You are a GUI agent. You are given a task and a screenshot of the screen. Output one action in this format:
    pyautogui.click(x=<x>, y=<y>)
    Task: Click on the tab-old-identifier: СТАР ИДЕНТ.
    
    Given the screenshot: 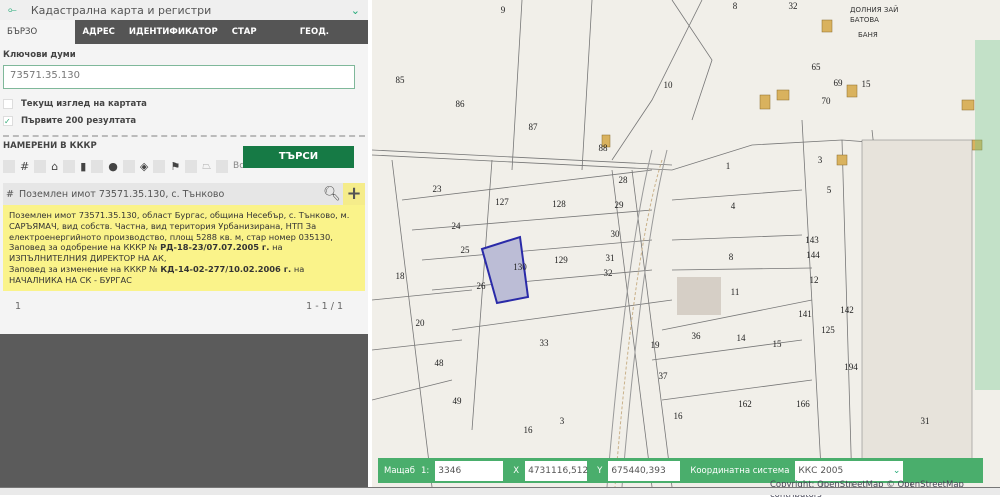 What is the action you would take?
    pyautogui.click(x=259, y=40)
    